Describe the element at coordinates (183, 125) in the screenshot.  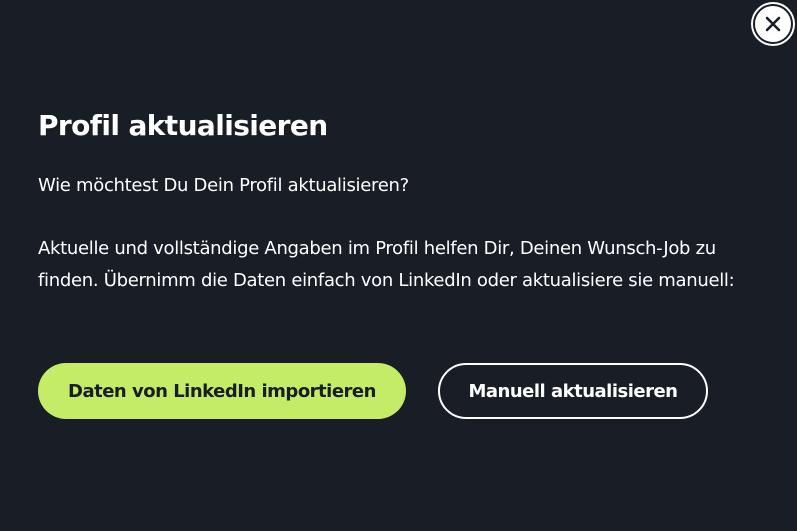
I see `dialog-title: Profil aktualisieren` at that location.